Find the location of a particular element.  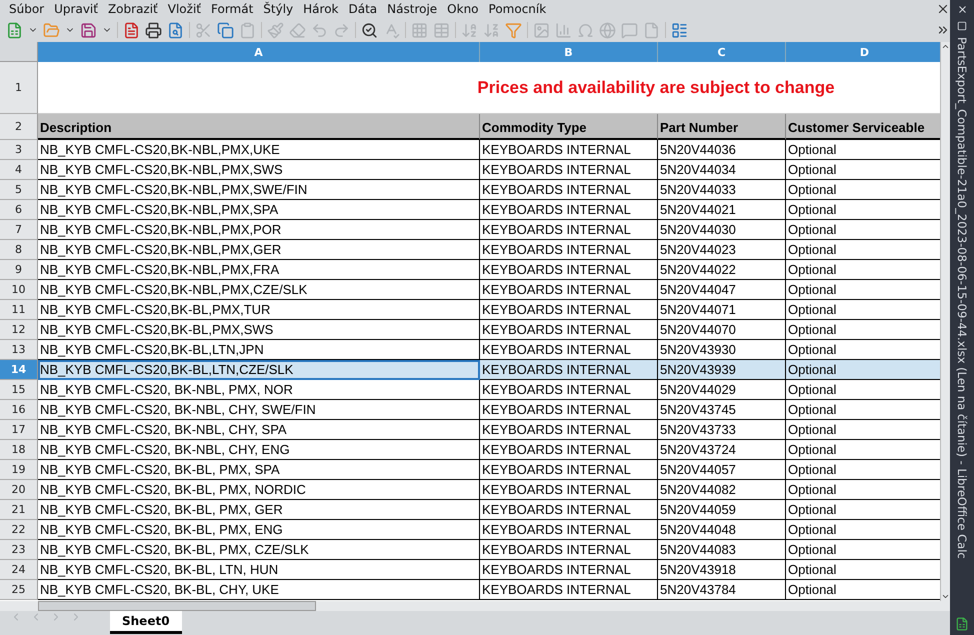

row-header: 1 is located at coordinates (19, 88).